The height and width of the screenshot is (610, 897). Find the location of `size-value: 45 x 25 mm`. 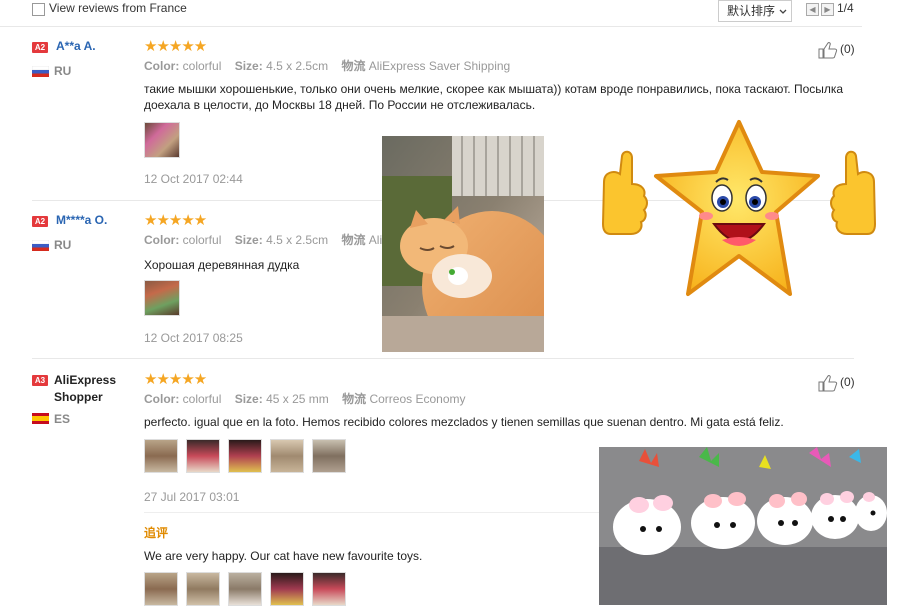

size-value: 45 x 25 mm is located at coordinates (297, 399).